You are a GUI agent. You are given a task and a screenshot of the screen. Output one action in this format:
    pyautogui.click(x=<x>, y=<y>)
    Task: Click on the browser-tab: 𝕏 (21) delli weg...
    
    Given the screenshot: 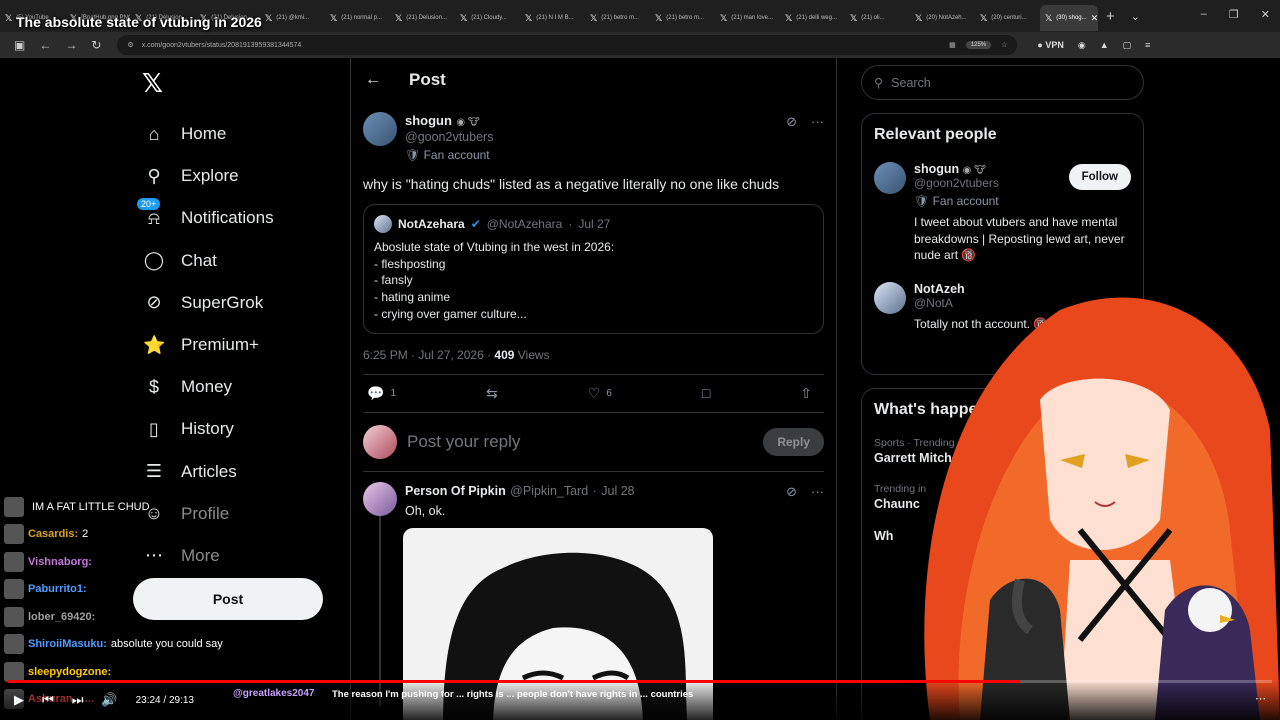 What is the action you would take?
    pyautogui.click(x=812, y=18)
    